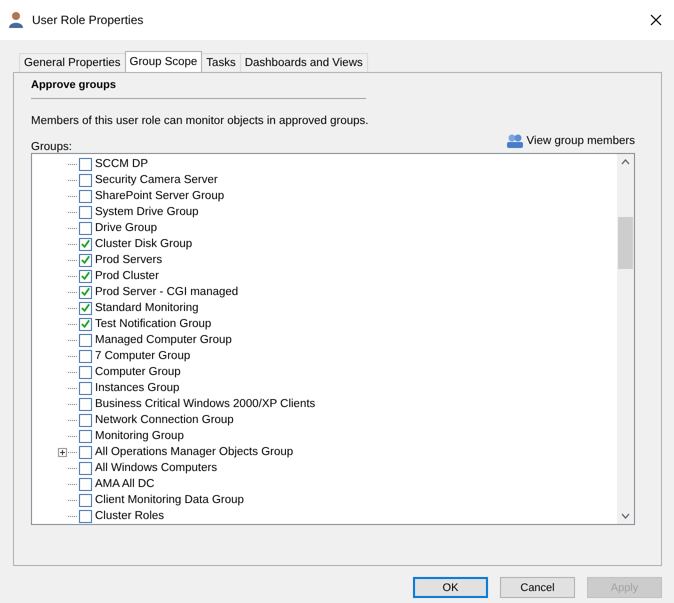  Describe the element at coordinates (537, 587) in the screenshot. I see `dialog-button: Cancel` at that location.